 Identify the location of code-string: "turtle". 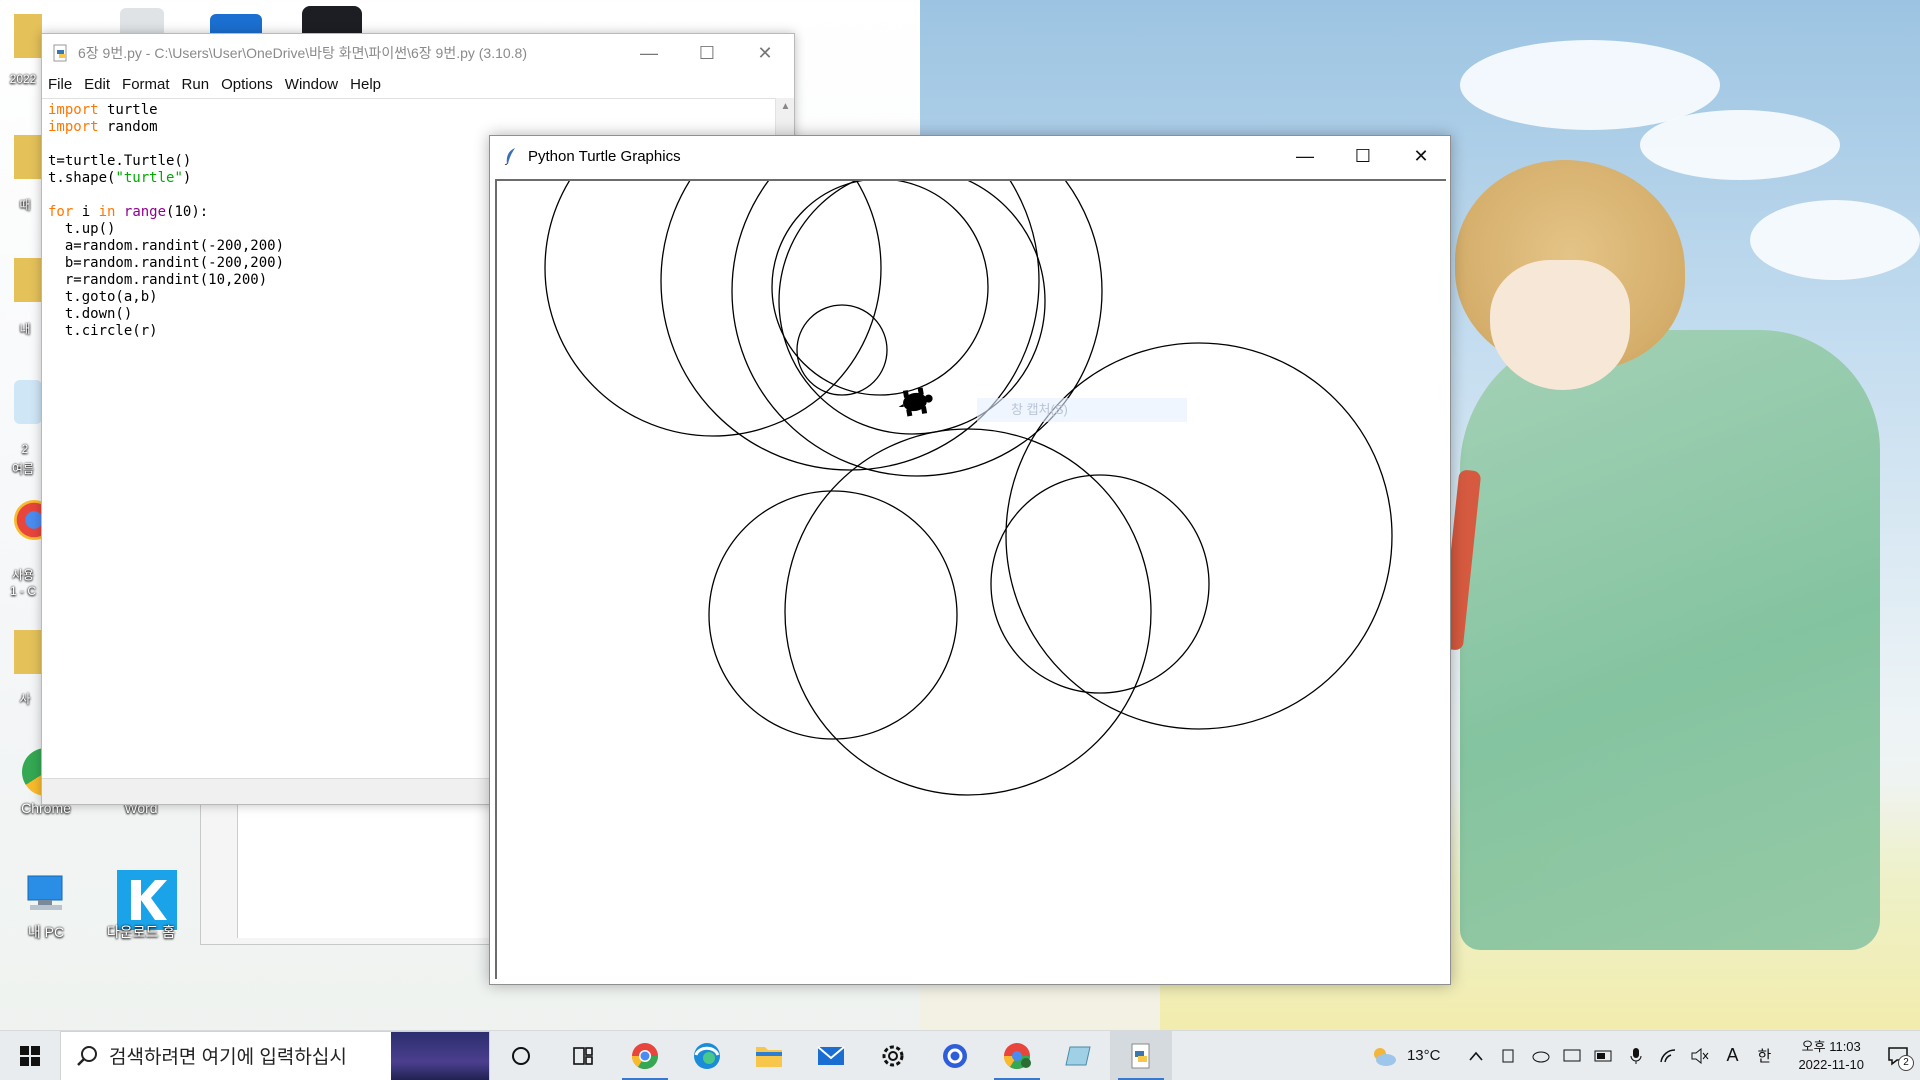
(149, 178).